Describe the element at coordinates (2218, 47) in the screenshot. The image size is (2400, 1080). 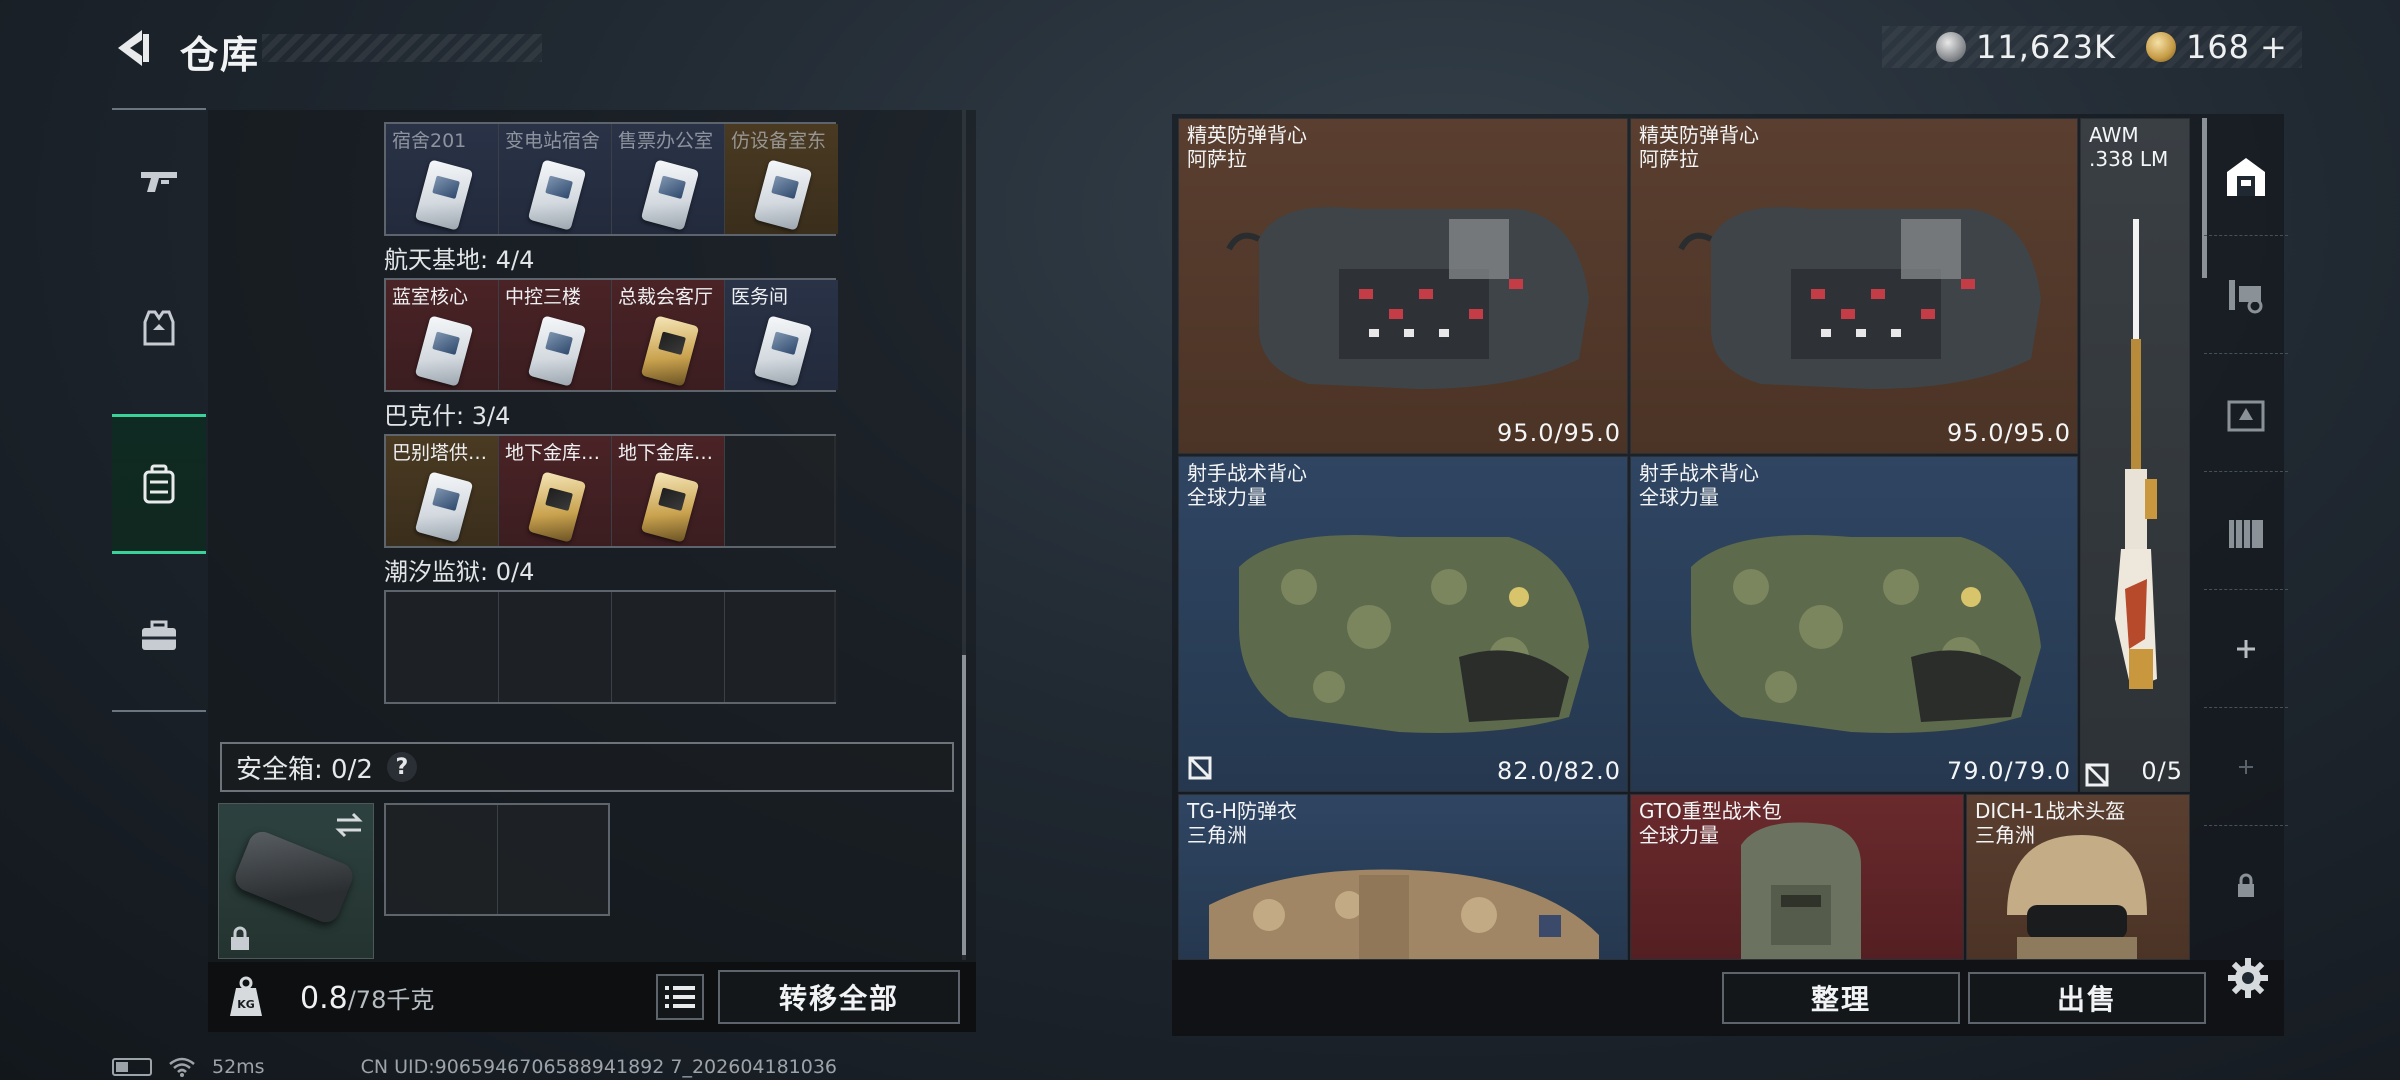
I see `gold-amount: 168` at that location.